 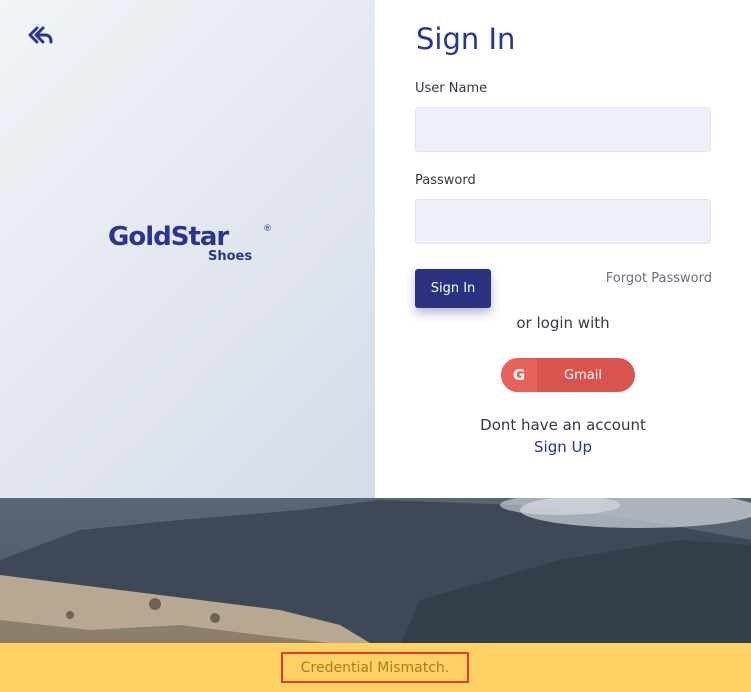 I want to click on google-icon: G, so click(x=519, y=375).